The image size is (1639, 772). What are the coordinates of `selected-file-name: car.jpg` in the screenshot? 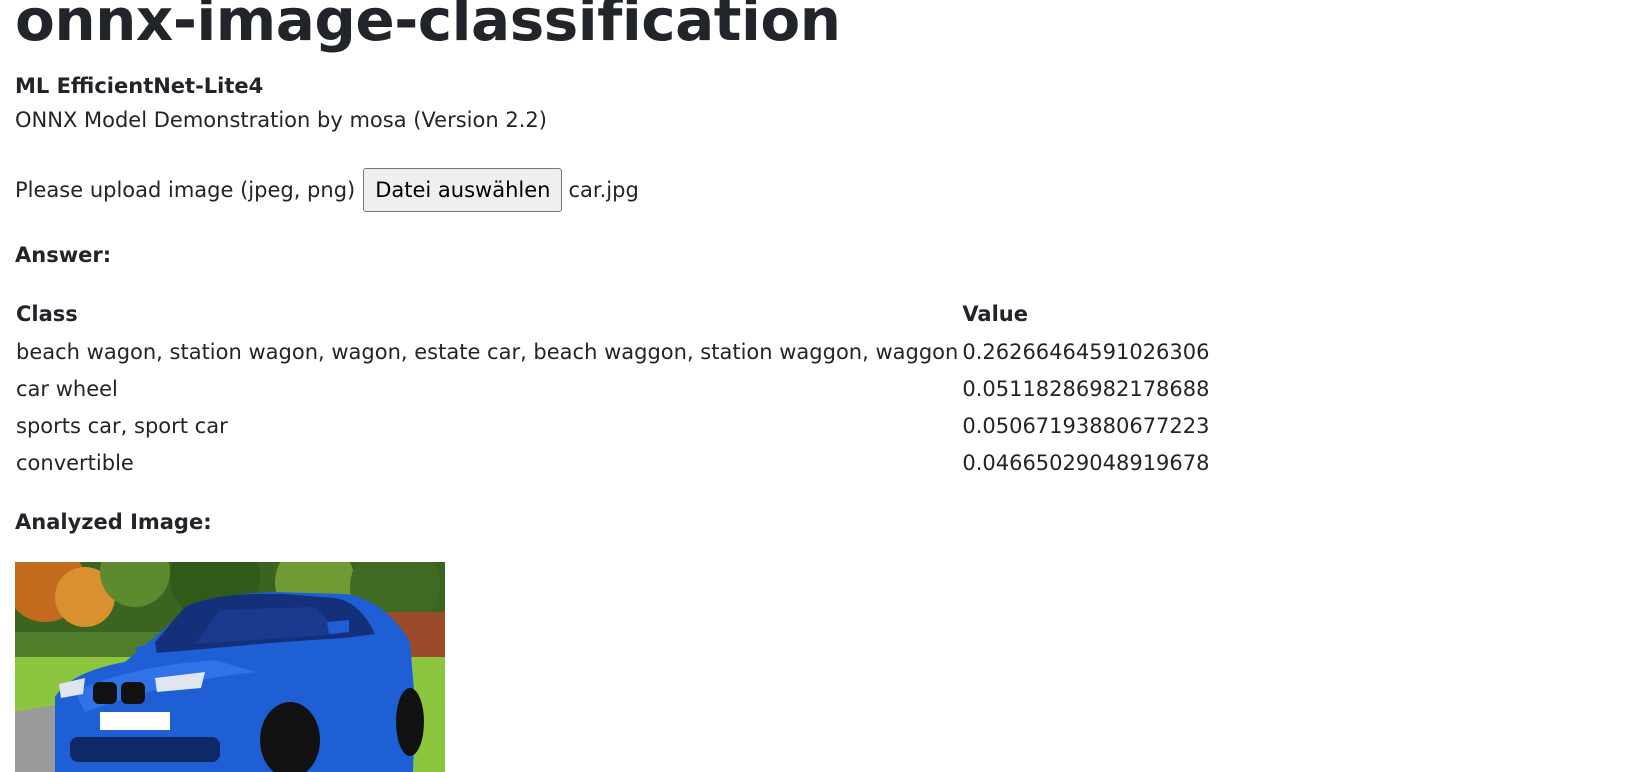 It's located at (603, 190).